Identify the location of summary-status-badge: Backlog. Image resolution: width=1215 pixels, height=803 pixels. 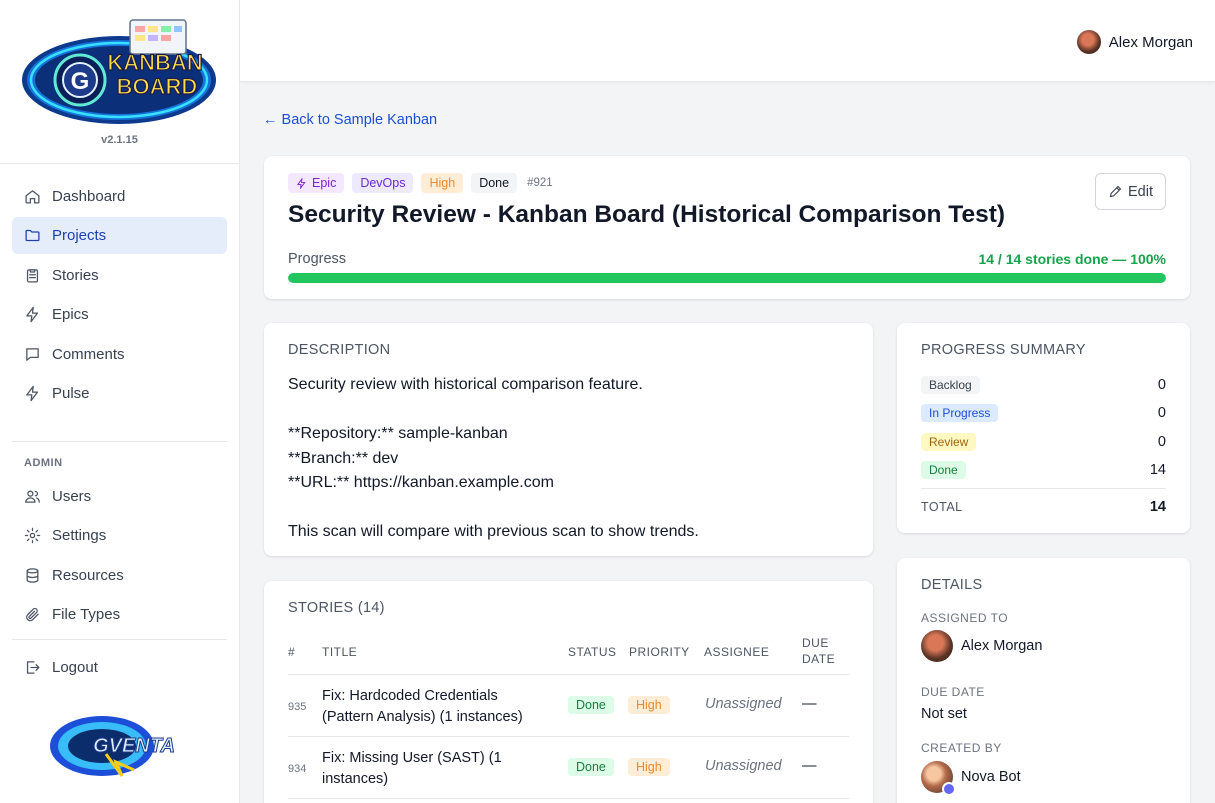
(950, 385).